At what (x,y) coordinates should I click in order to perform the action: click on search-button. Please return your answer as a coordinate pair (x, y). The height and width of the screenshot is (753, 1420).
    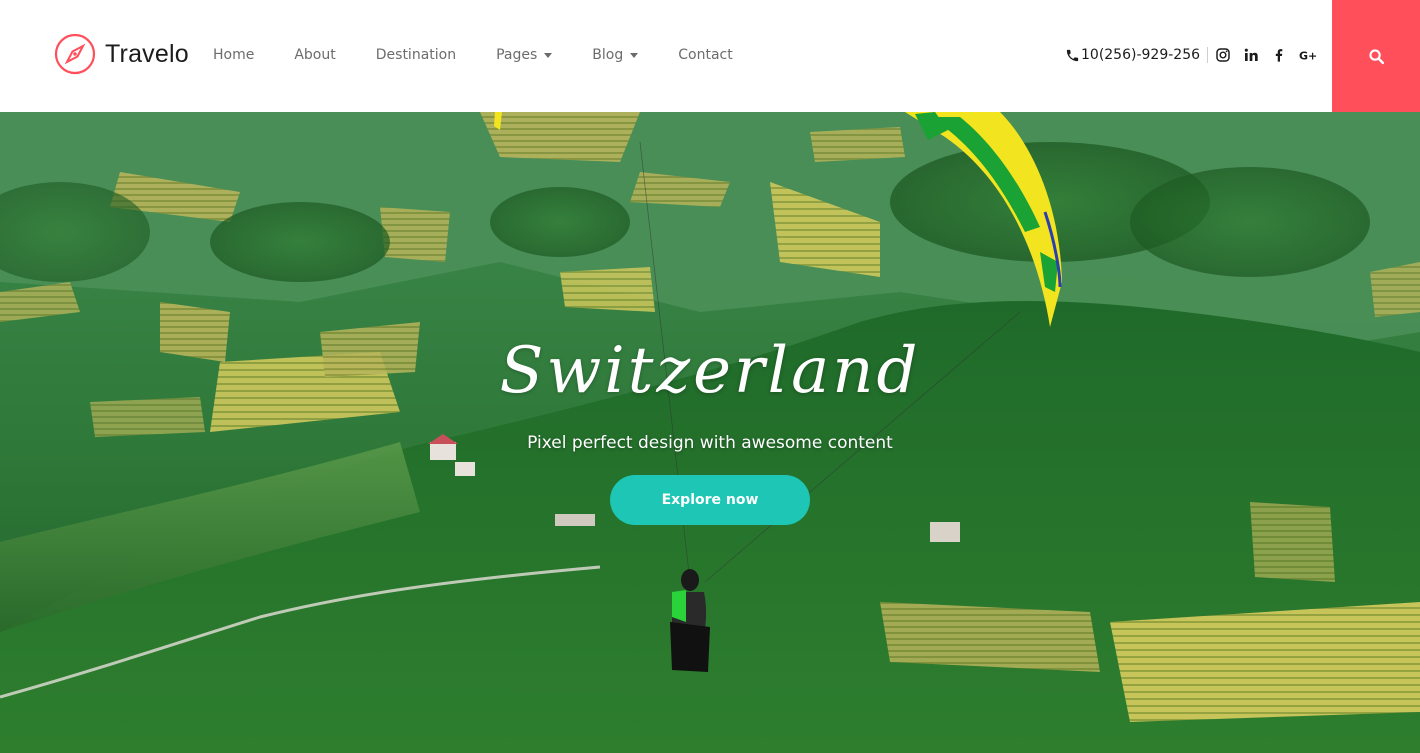
    Looking at the image, I should click on (1376, 56).